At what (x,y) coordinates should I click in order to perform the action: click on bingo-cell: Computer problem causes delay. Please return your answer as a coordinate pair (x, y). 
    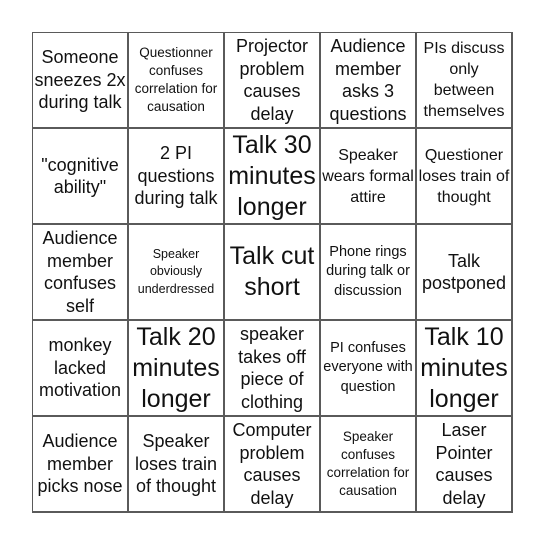
    Looking at the image, I should click on (273, 465).